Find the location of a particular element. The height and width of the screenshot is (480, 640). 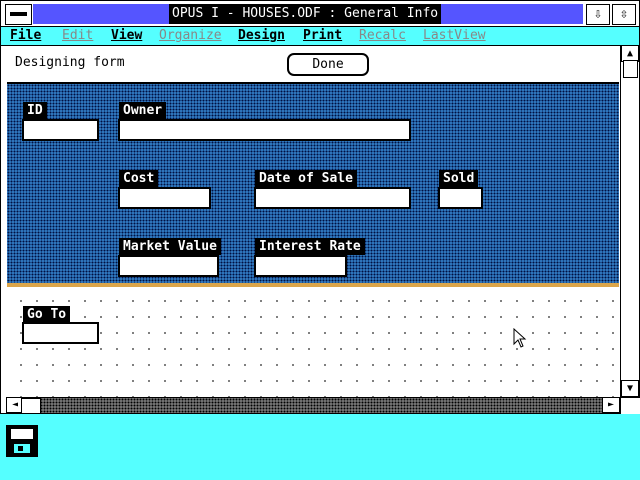

field-label-cost: Cost is located at coordinates (139, 178).